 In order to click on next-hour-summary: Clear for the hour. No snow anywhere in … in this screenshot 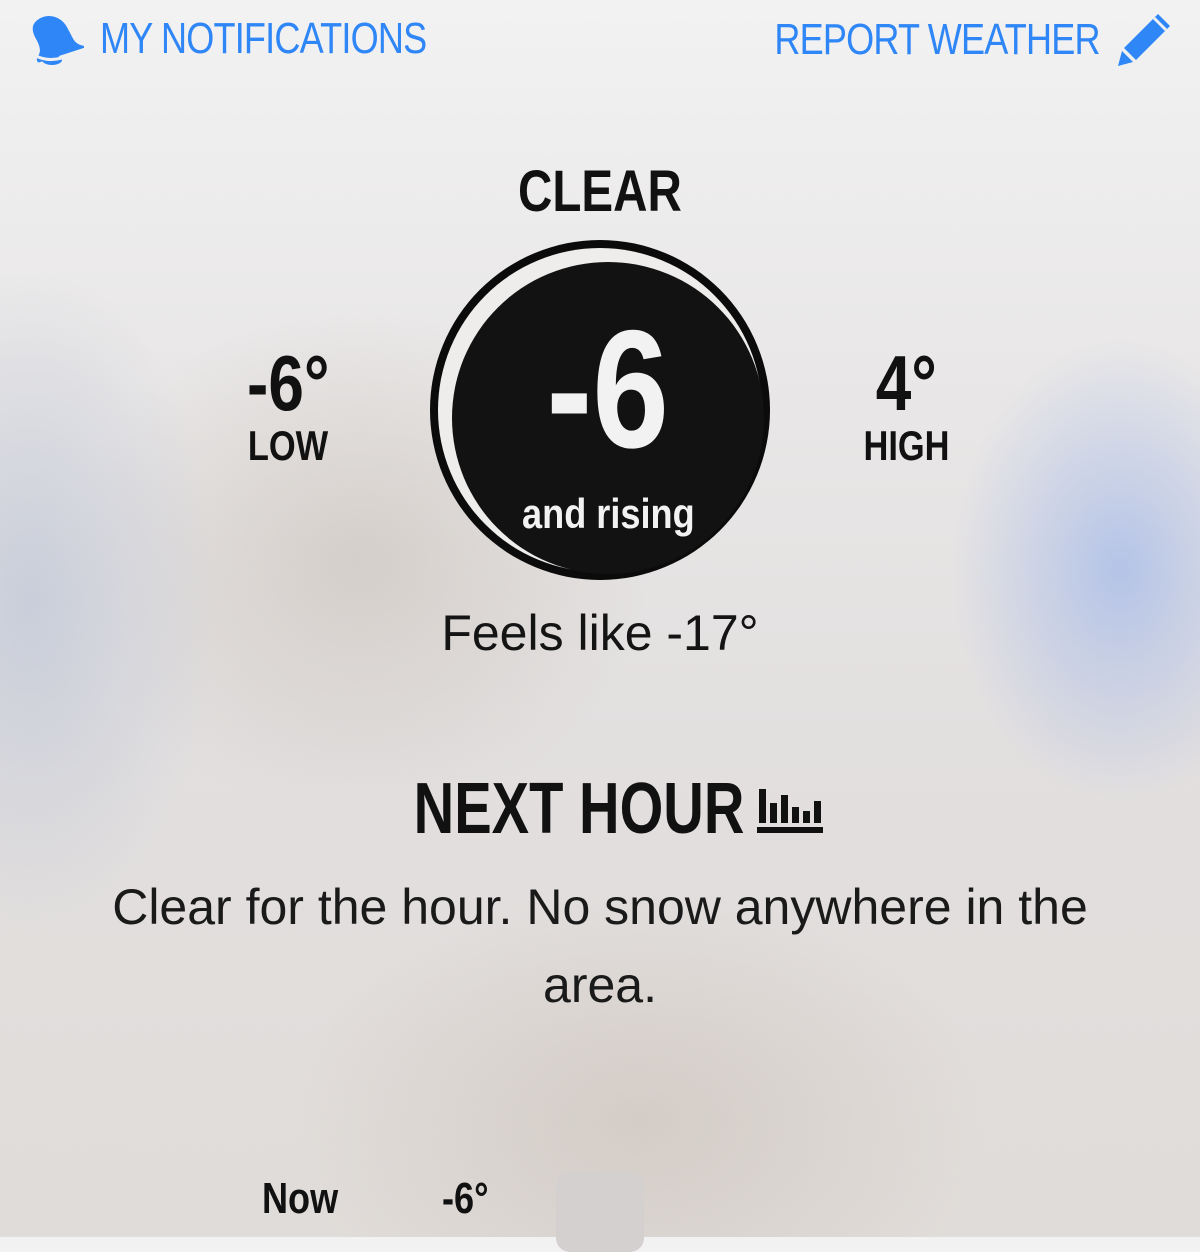, I will do `click(600, 946)`.